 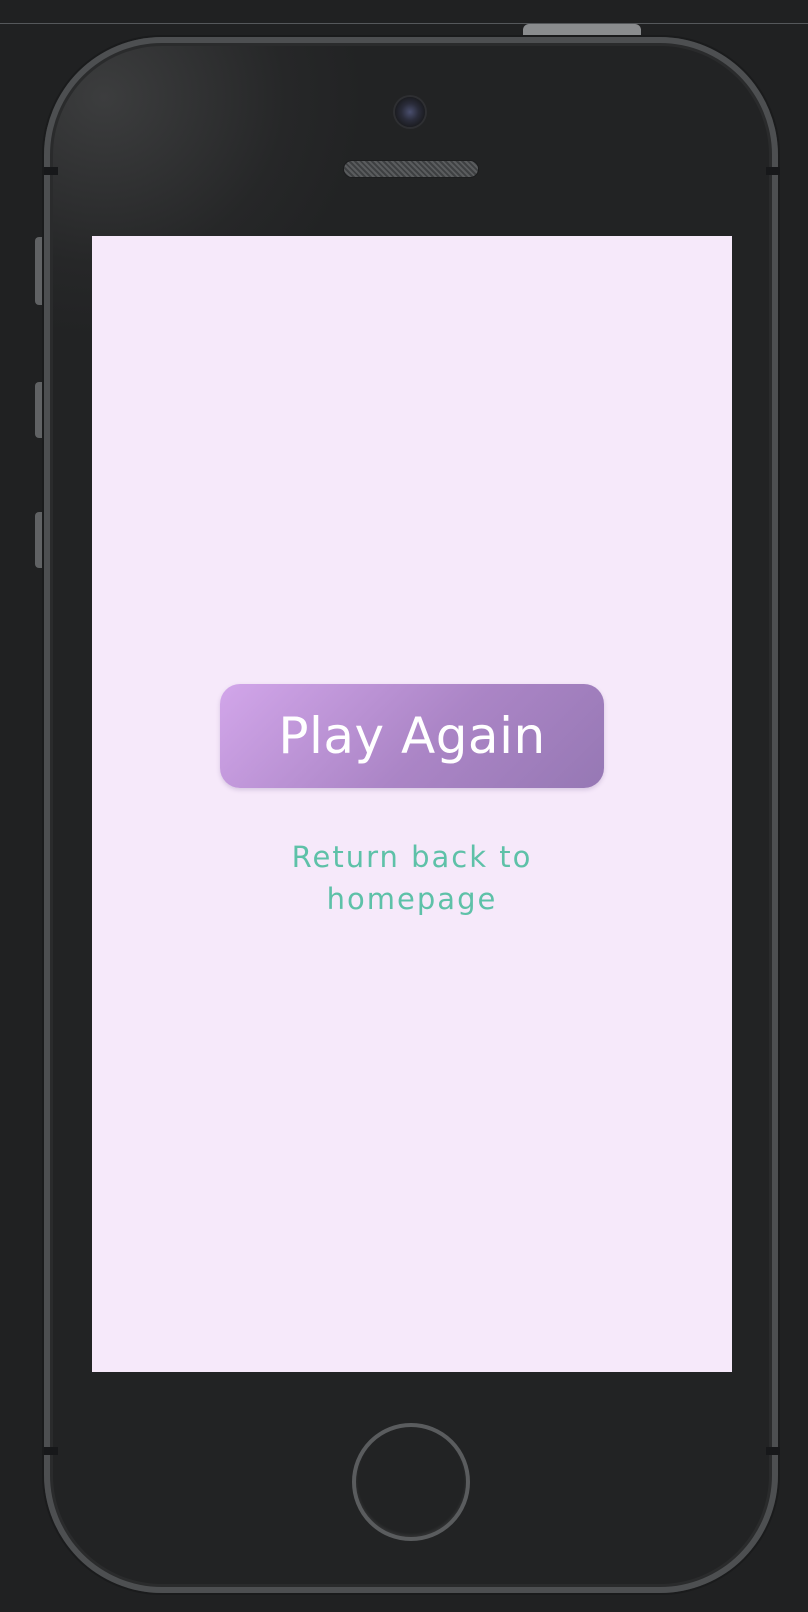 I want to click on top-divider, so click(x=404, y=23).